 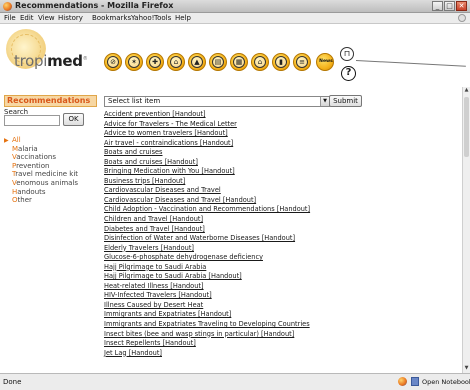 I want to click on notebook-icon, so click(x=415, y=381).